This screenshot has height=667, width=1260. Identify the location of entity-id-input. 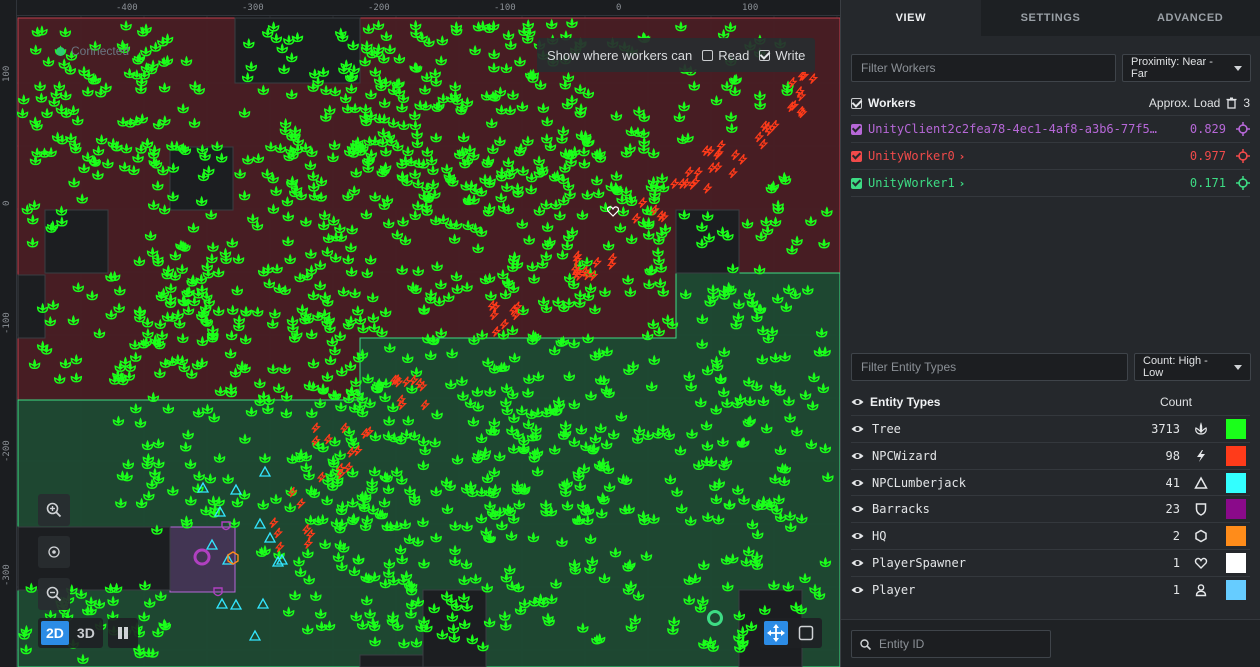
(959, 644).